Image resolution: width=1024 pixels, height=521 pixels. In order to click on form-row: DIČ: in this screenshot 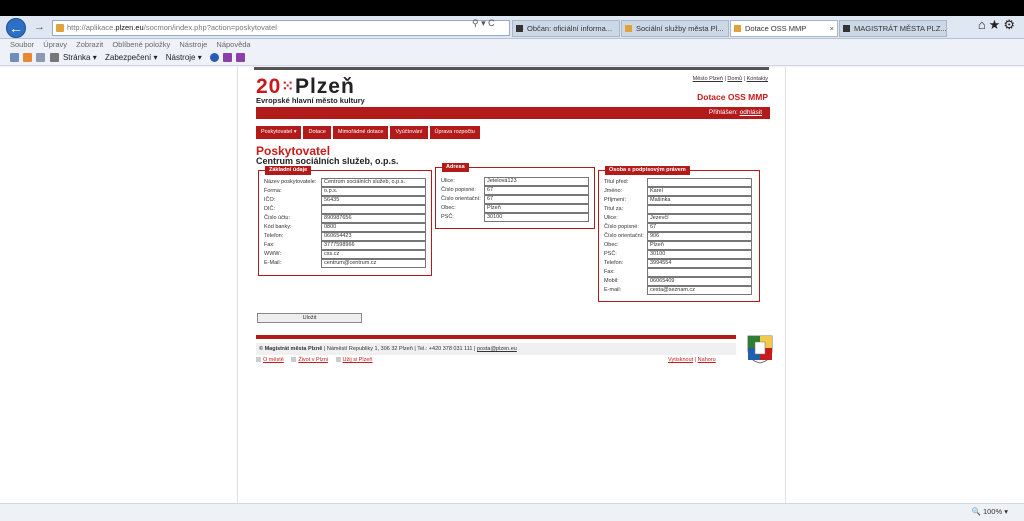, I will do `click(345, 209)`.